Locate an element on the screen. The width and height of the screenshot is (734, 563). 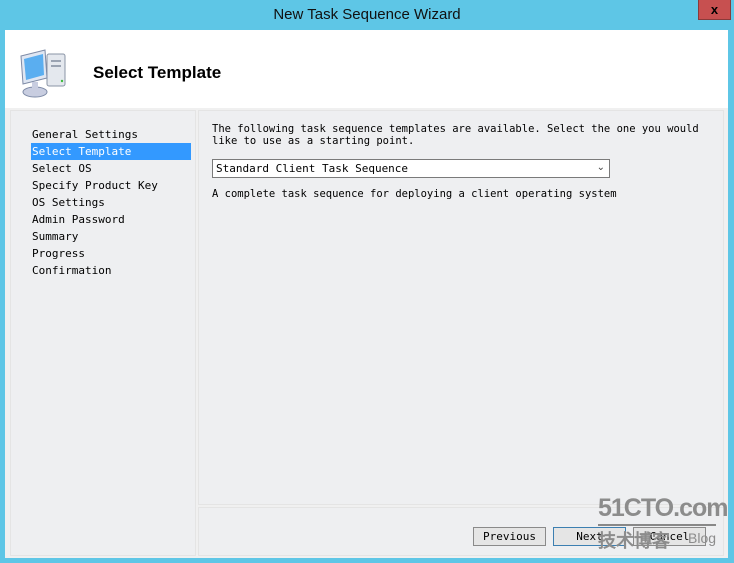
close-button: x is located at coordinates (714, 10).